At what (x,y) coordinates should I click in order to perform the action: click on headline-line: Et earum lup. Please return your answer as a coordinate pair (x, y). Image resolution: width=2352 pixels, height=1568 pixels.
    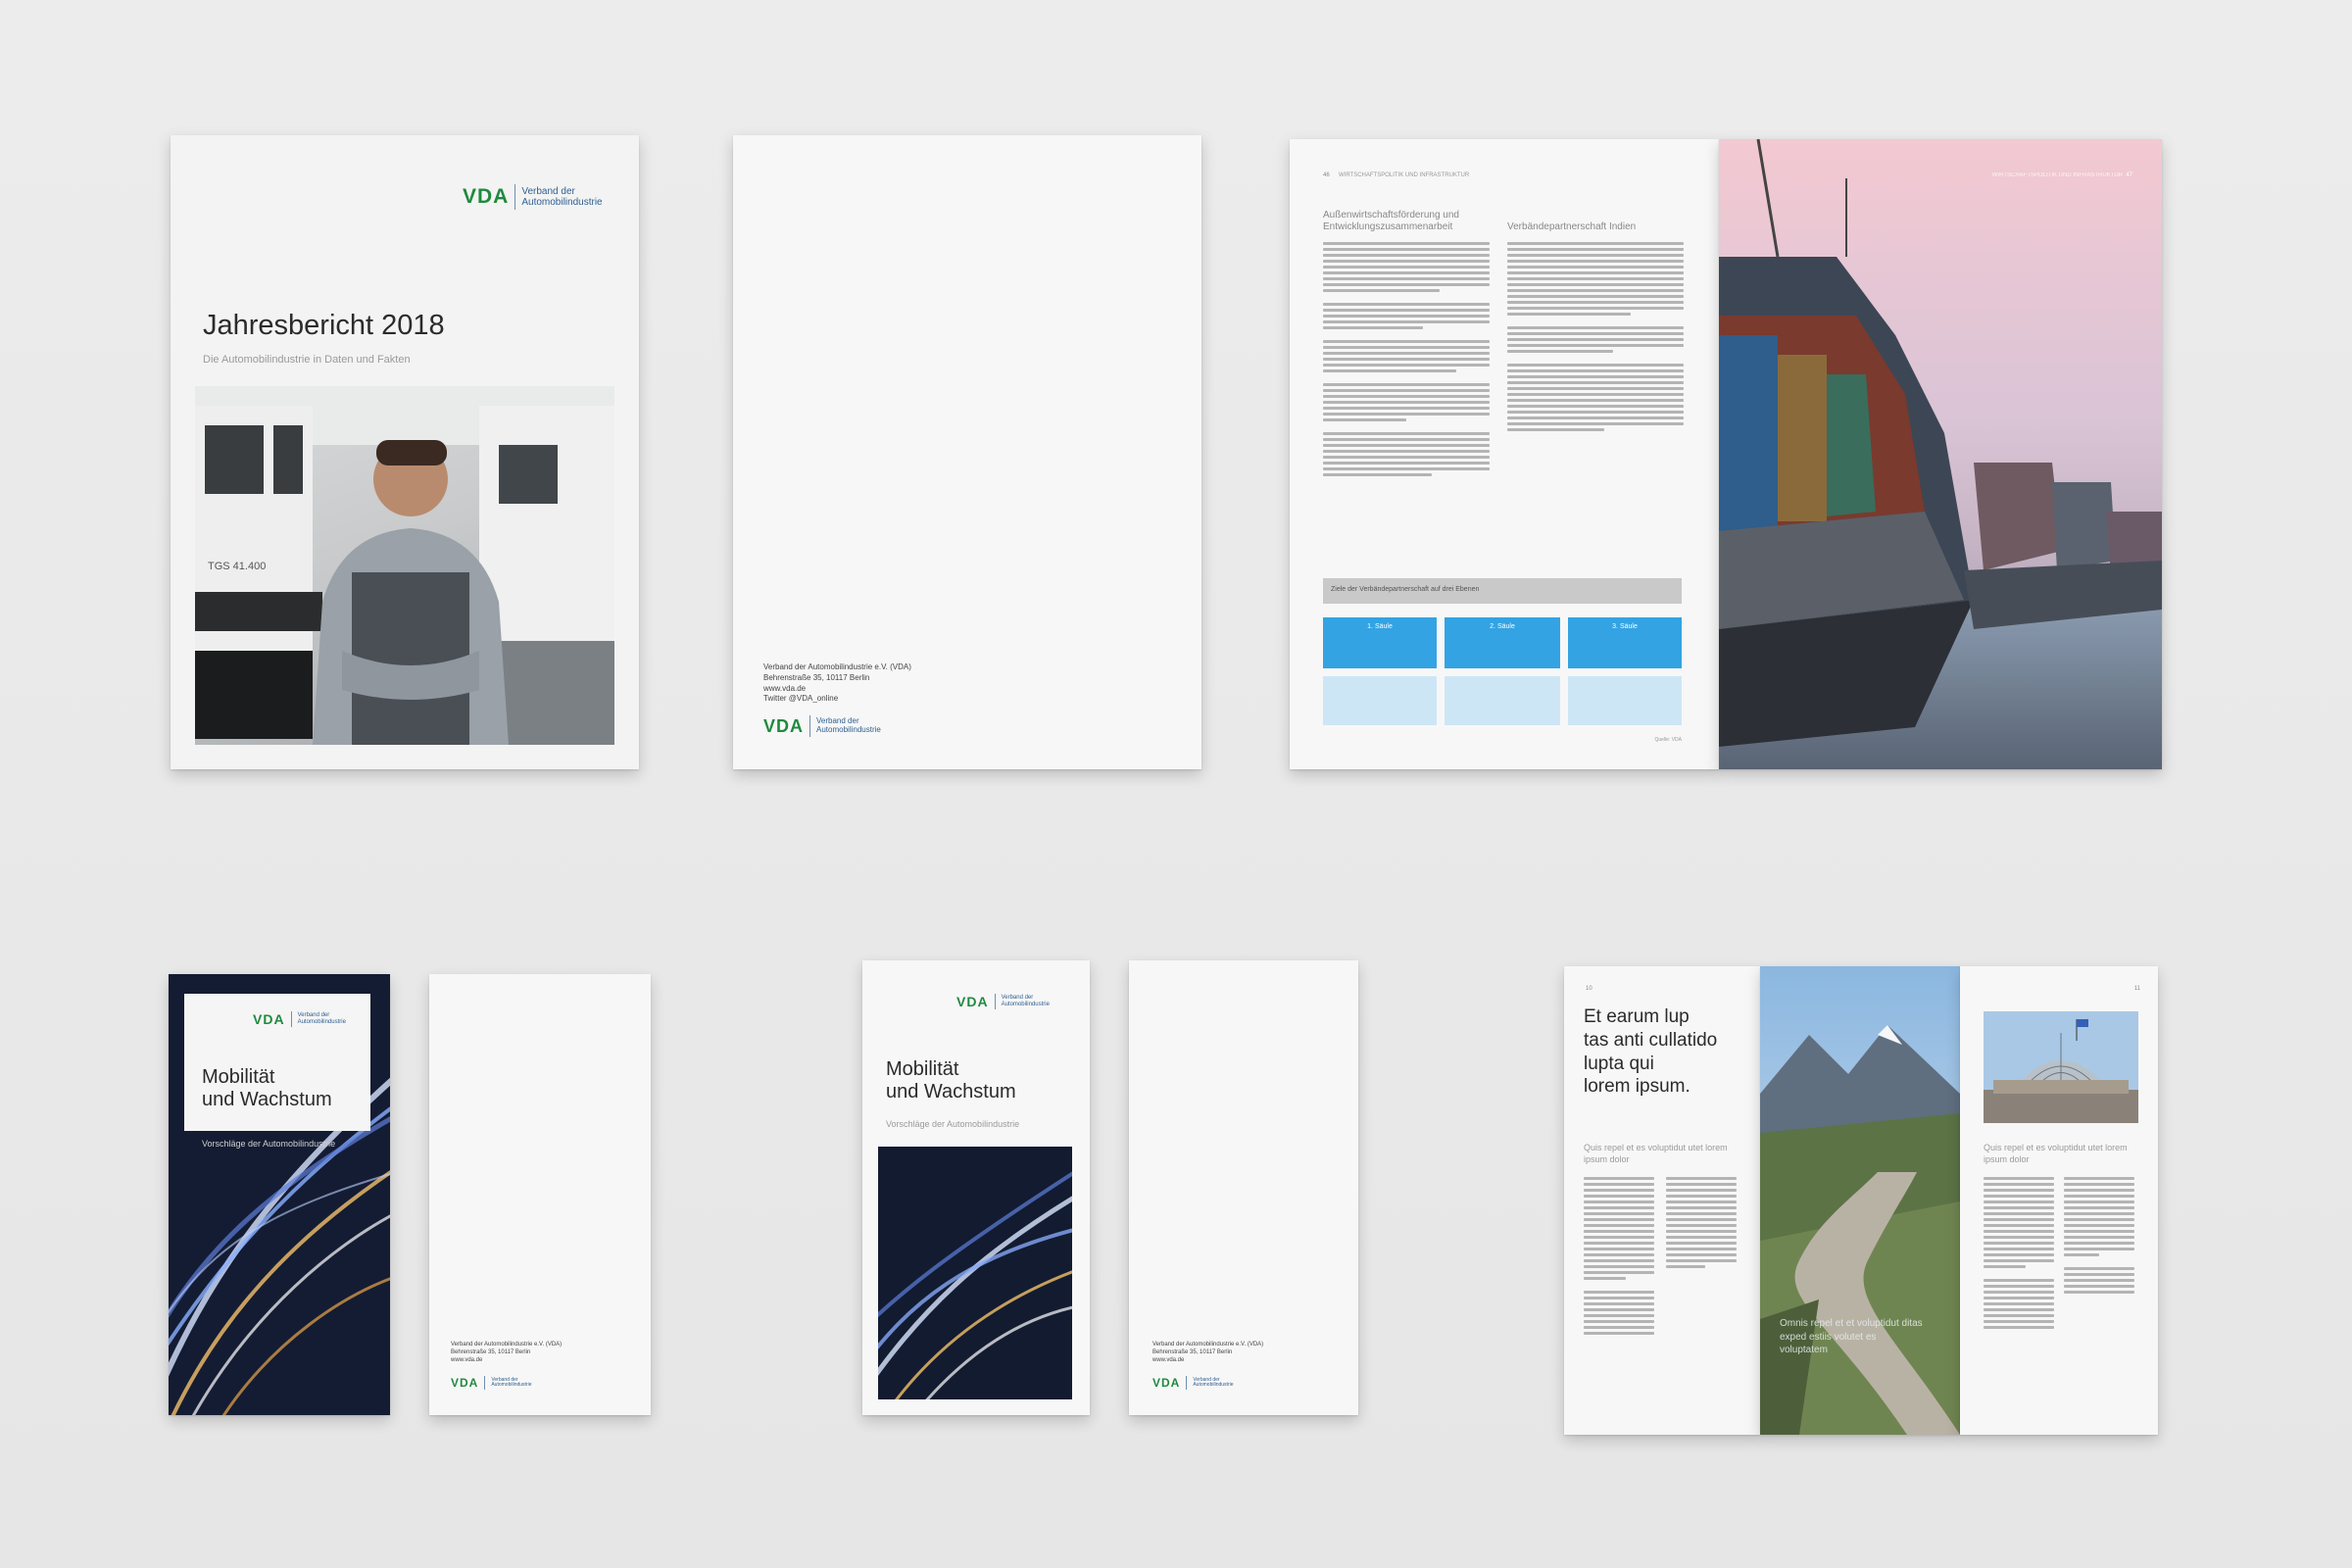
    Looking at the image, I should click on (1637, 1016).